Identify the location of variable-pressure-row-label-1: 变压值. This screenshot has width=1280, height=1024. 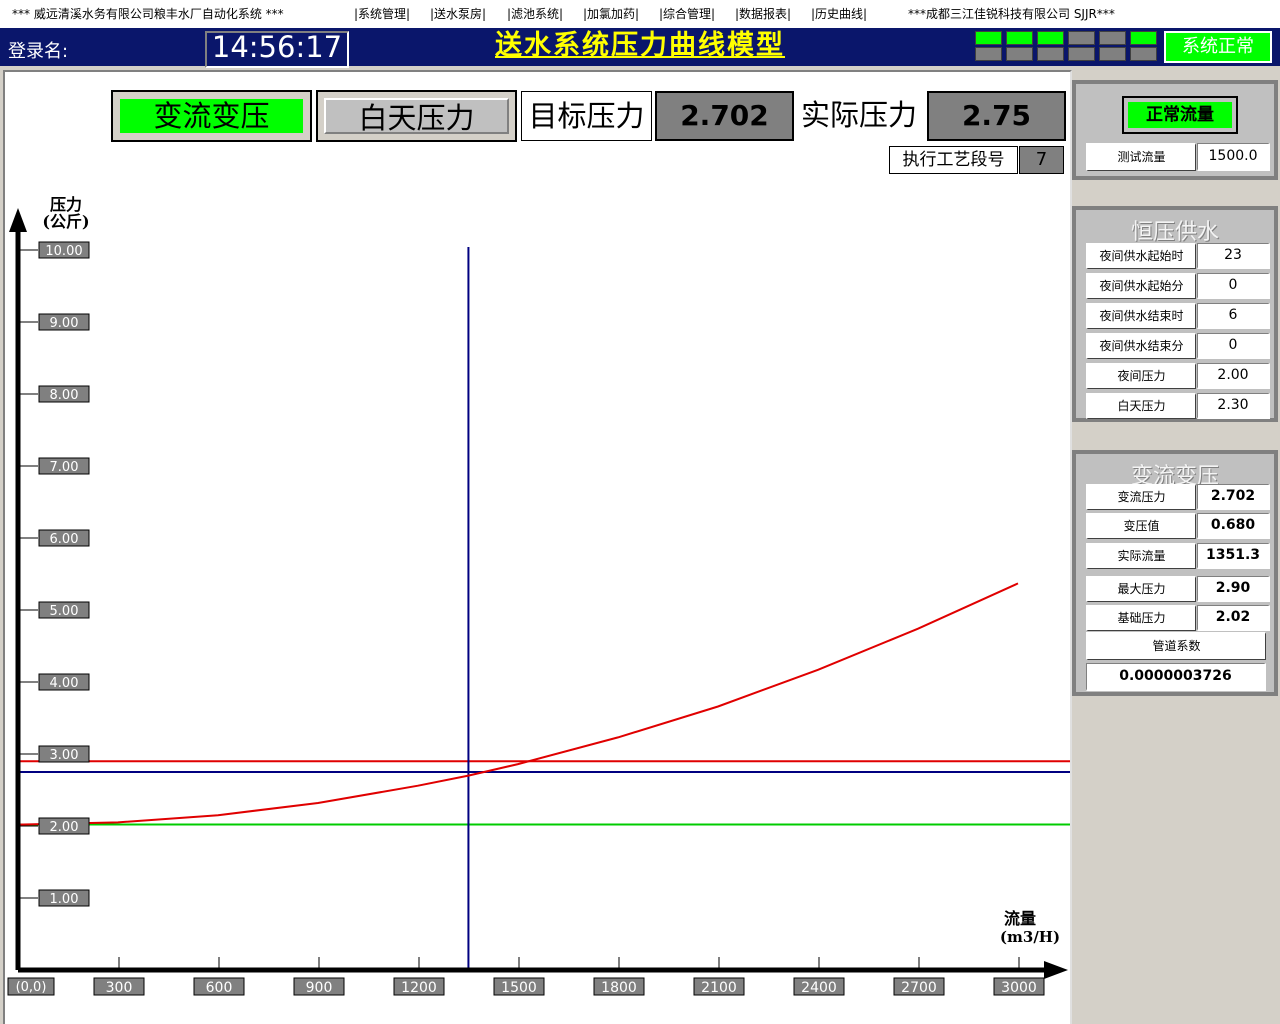
(1141, 526).